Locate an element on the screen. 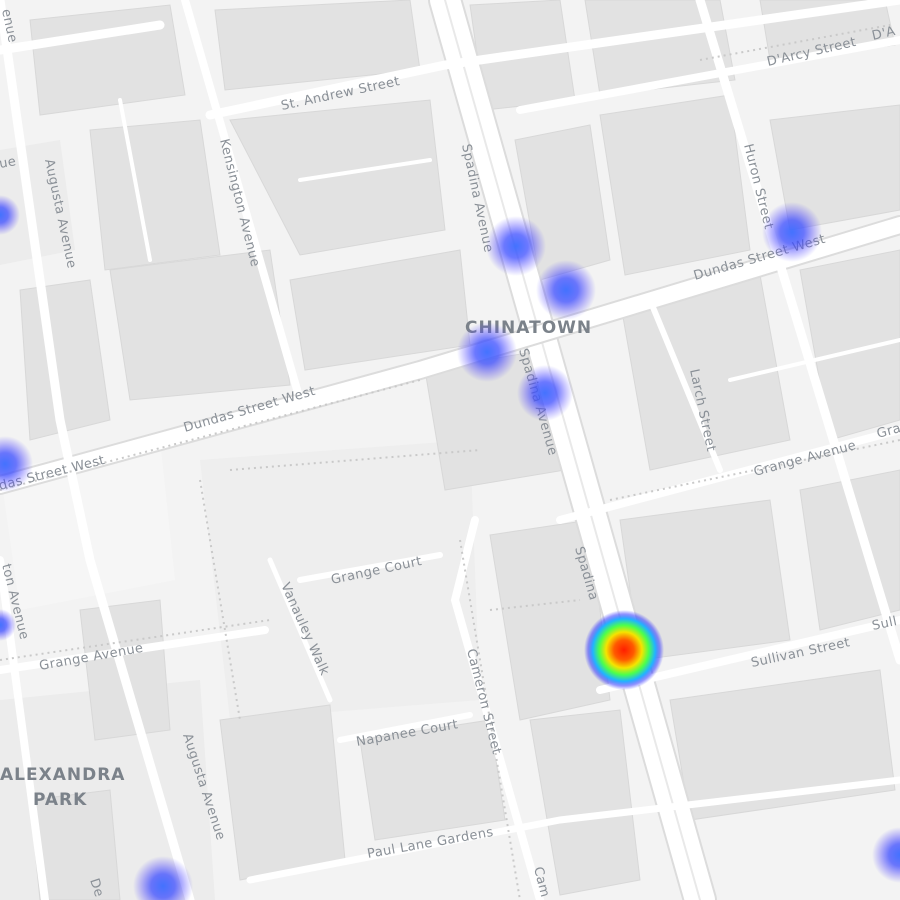 The width and height of the screenshot is (900, 900). street-label-left-edge-top: ue is located at coordinates (8, 163).